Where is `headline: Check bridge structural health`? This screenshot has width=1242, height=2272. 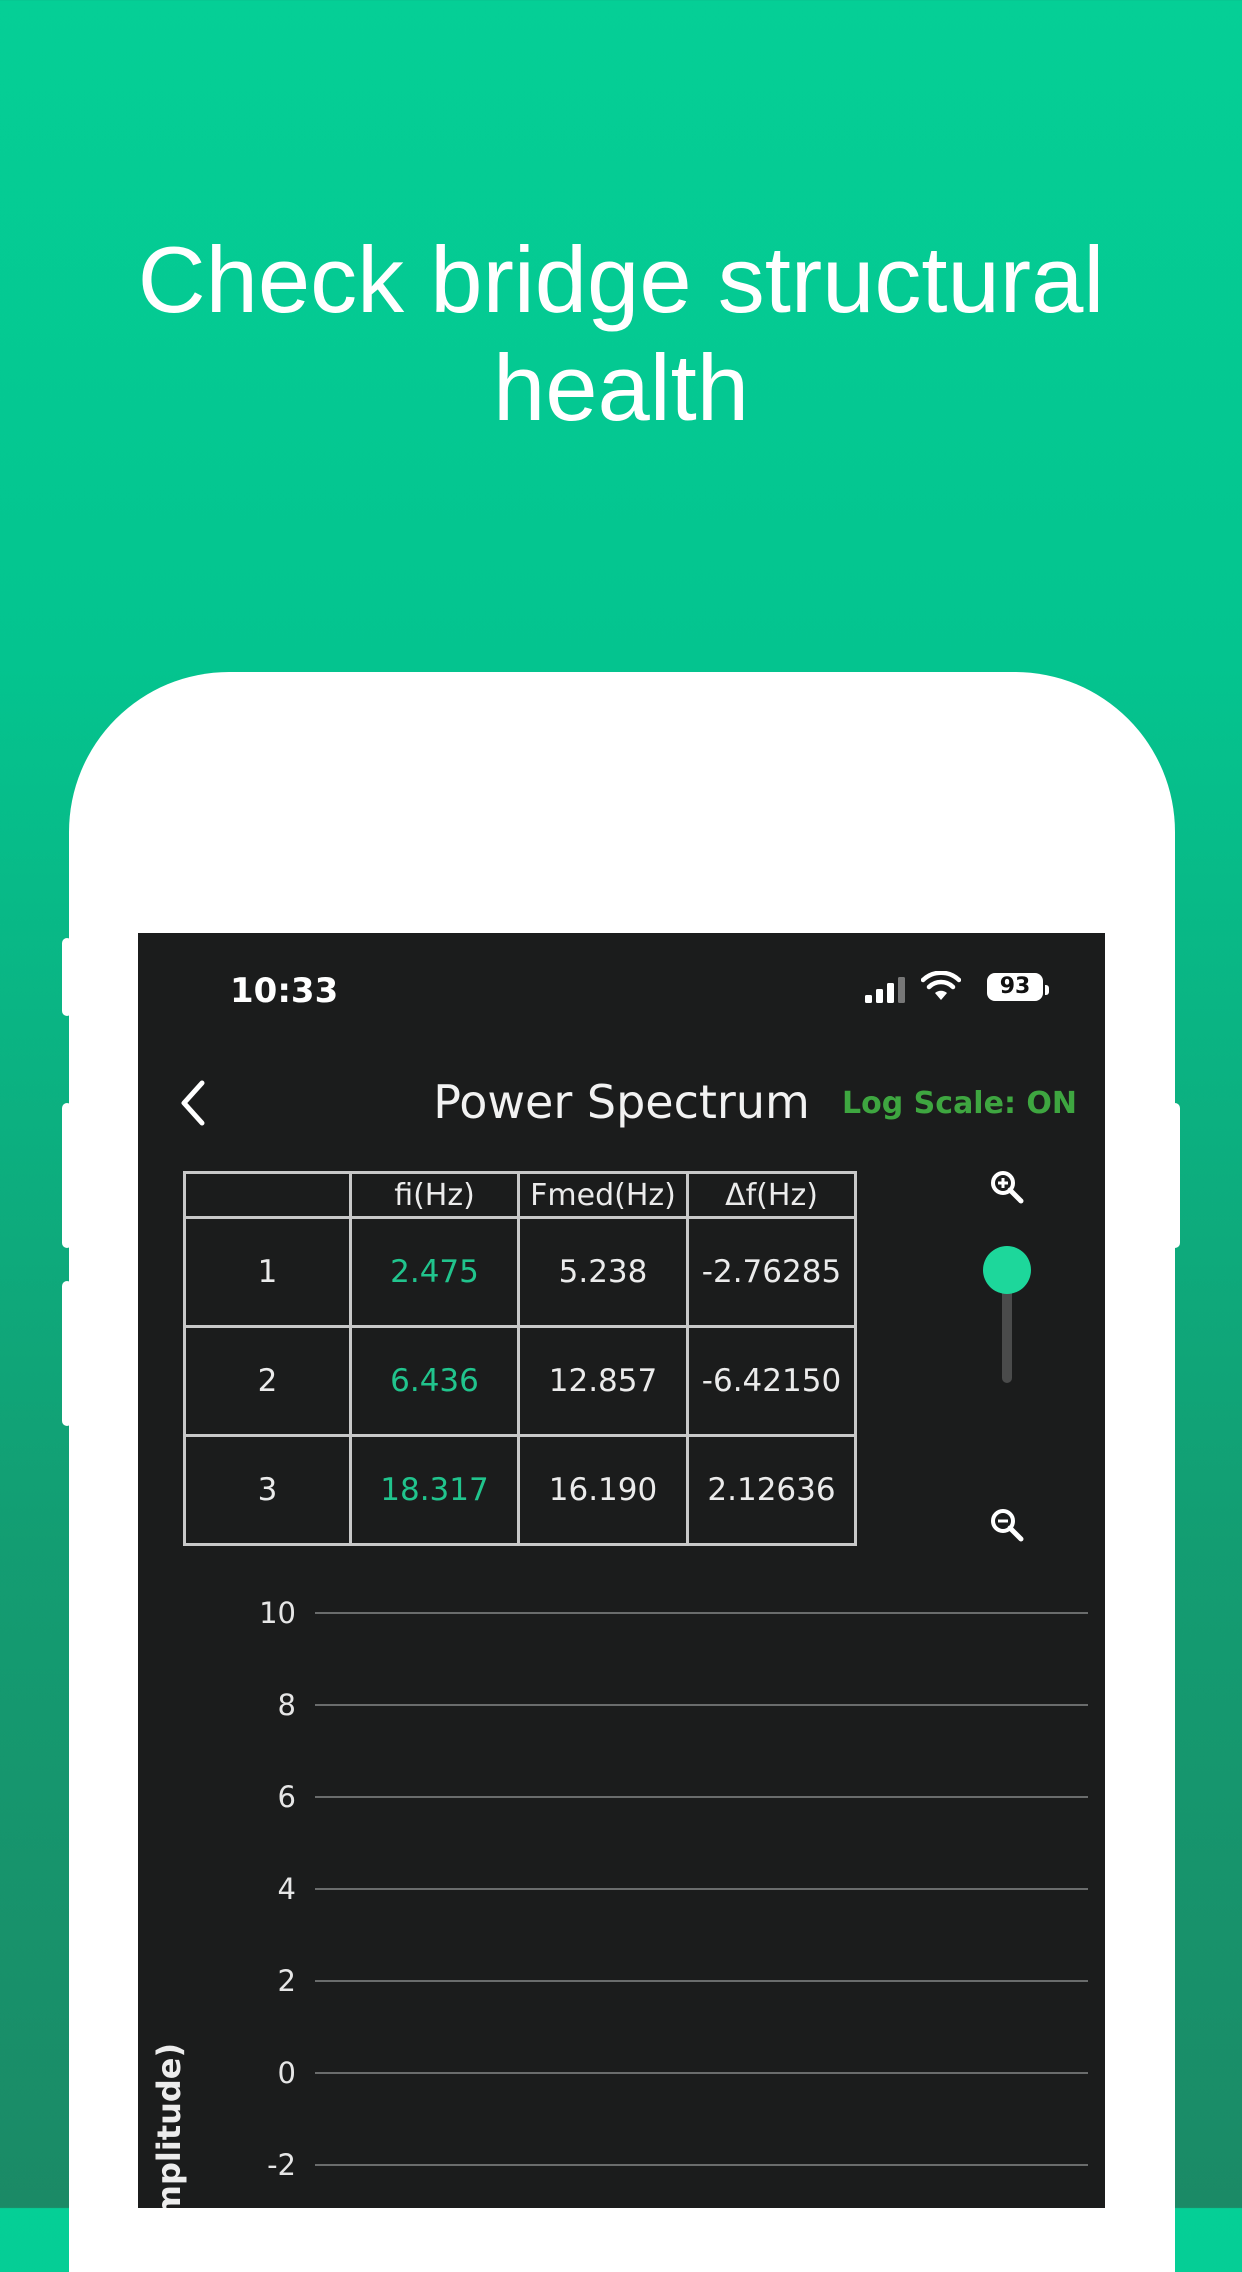
headline: Check bridge structural health is located at coordinates (621, 334).